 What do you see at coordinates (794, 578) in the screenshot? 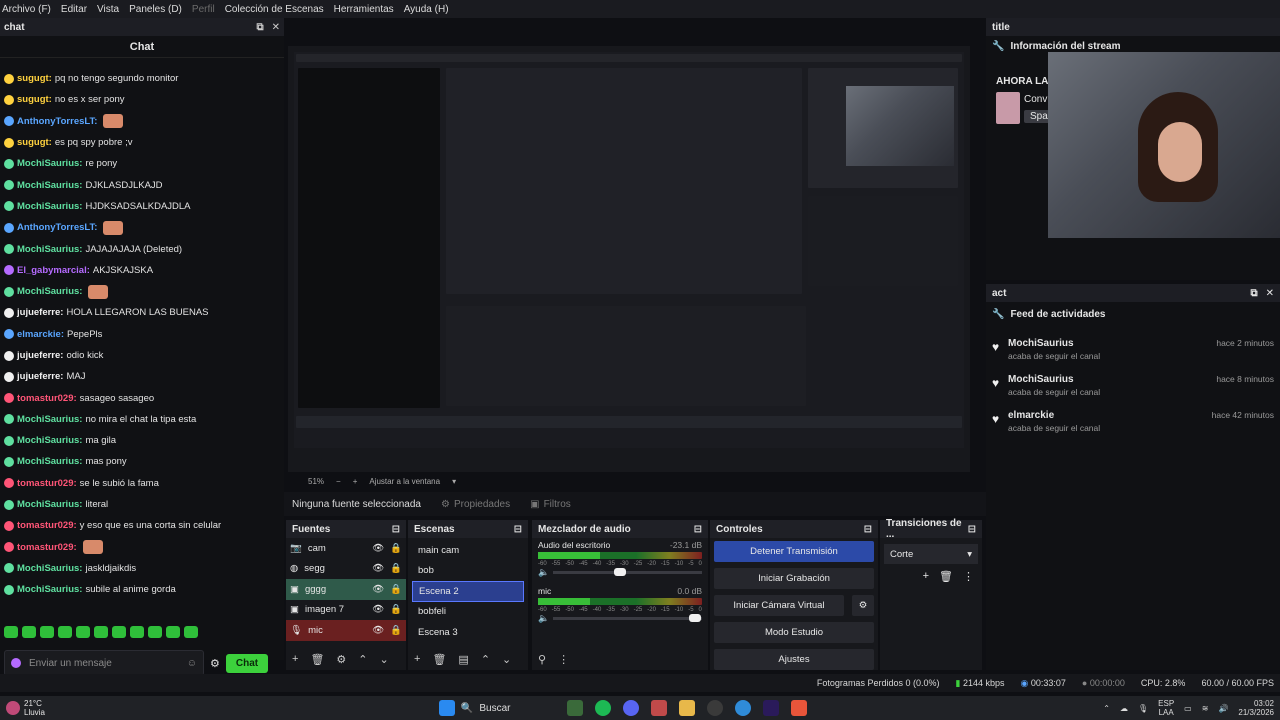
I see `control-button: Iniciar Grabación` at bounding box center [794, 578].